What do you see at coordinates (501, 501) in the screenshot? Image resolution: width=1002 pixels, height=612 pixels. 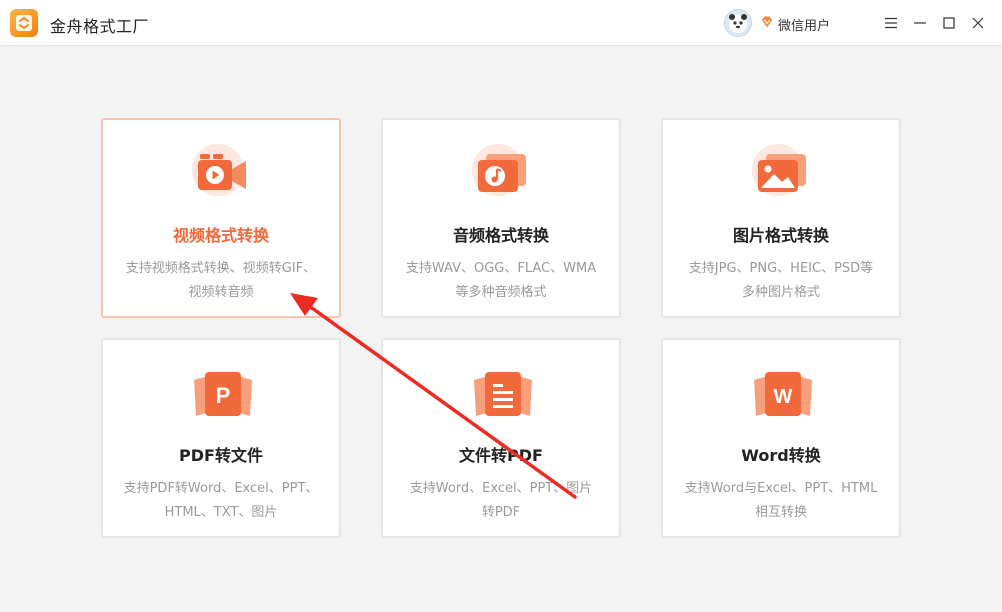 I see `card-description: 支持Word、Excel、PPT、图片 转PDF` at bounding box center [501, 501].